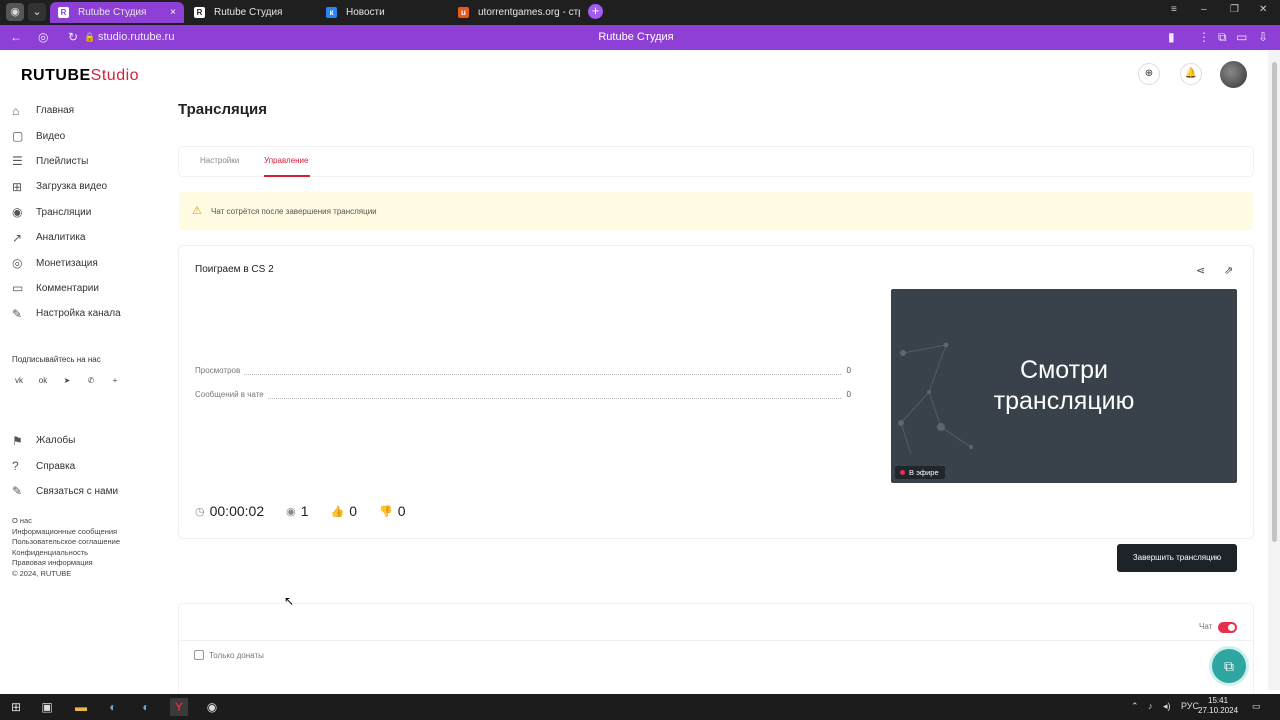 This screenshot has width=1280, height=720. I want to click on avatar, so click(1233, 74).